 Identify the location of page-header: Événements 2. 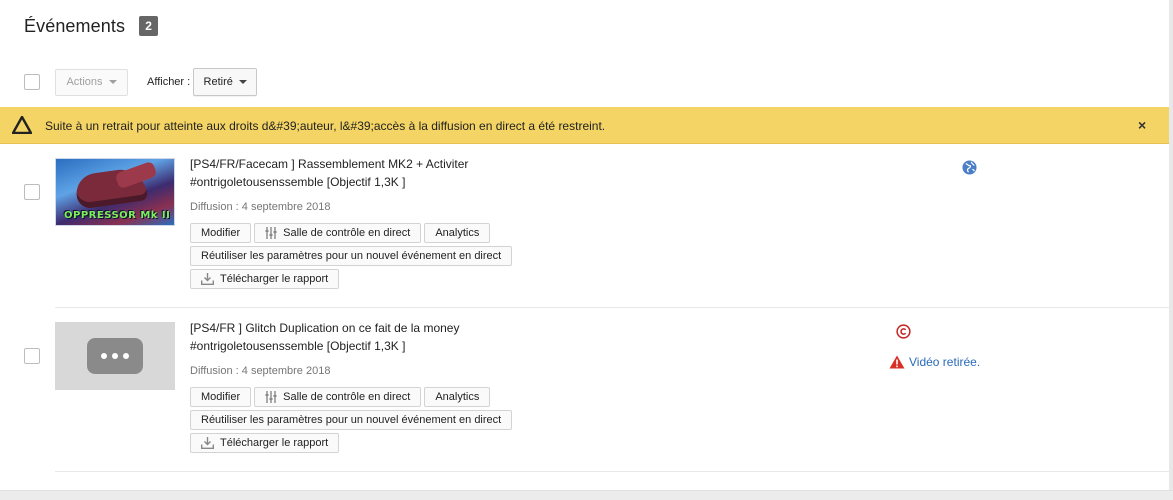
(91, 26).